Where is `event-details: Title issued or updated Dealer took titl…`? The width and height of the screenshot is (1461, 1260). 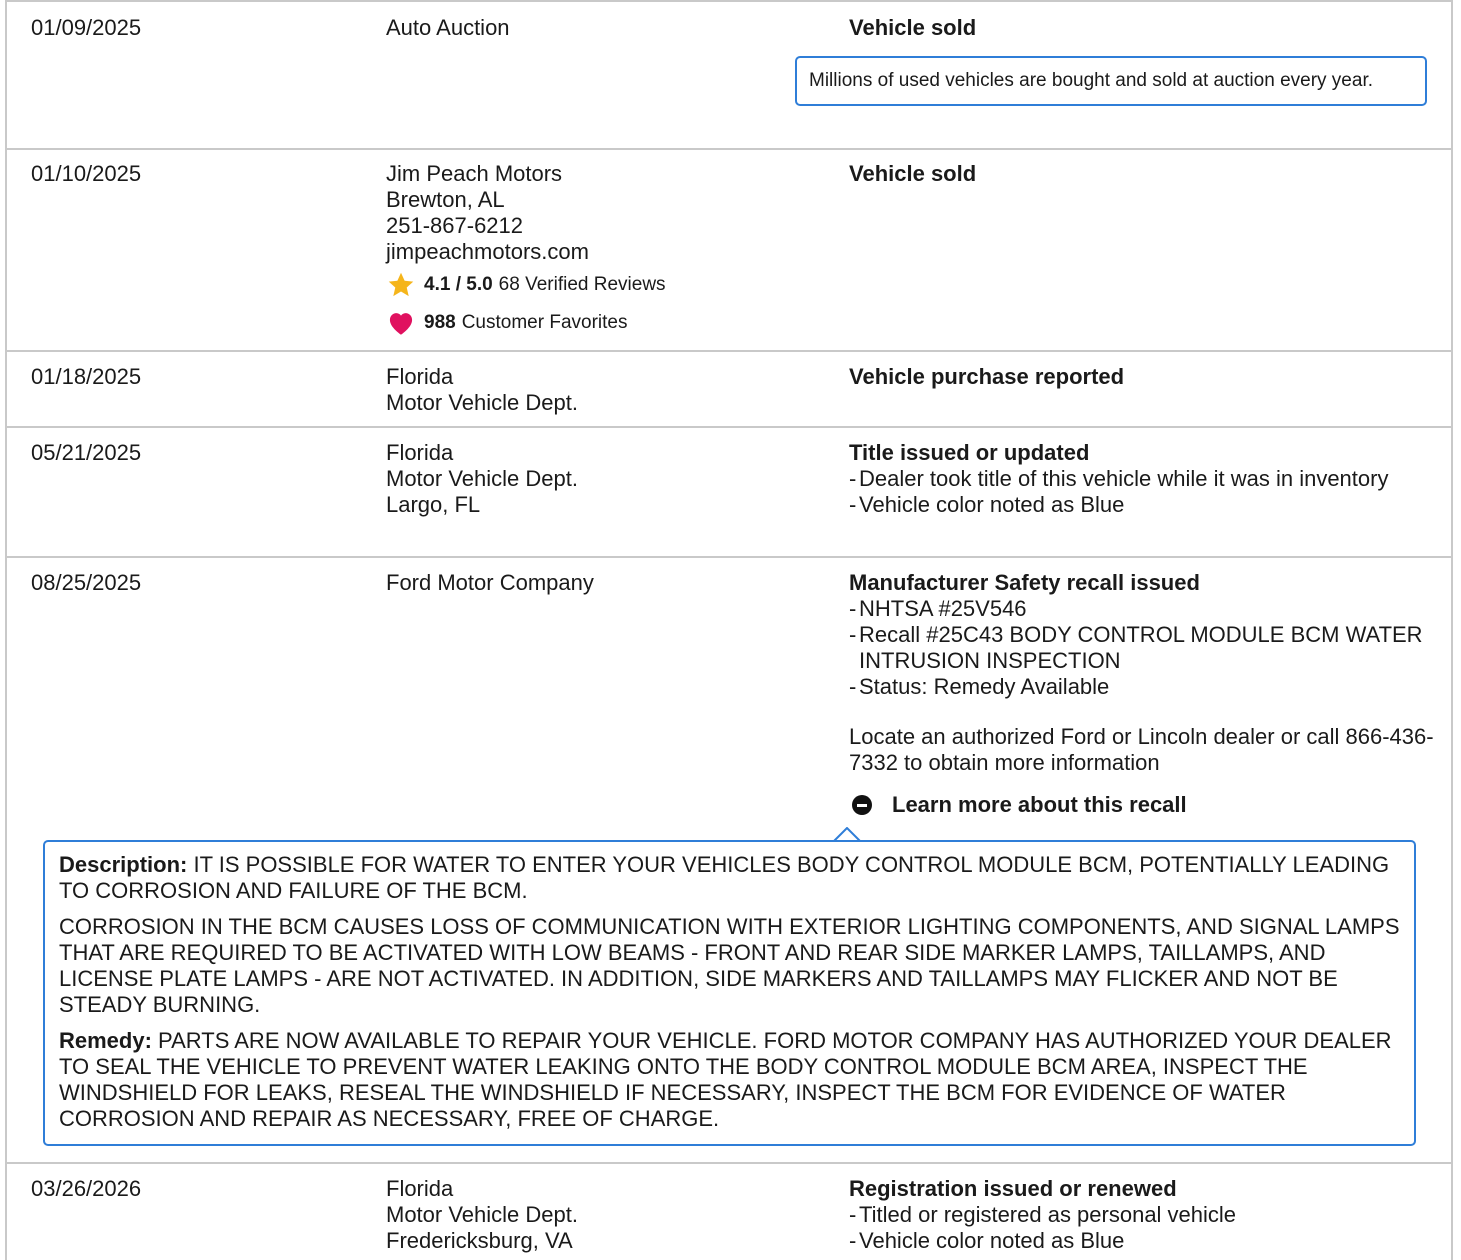
event-details: Title issued or updated Dealer took titl… is located at coordinates (1144, 479).